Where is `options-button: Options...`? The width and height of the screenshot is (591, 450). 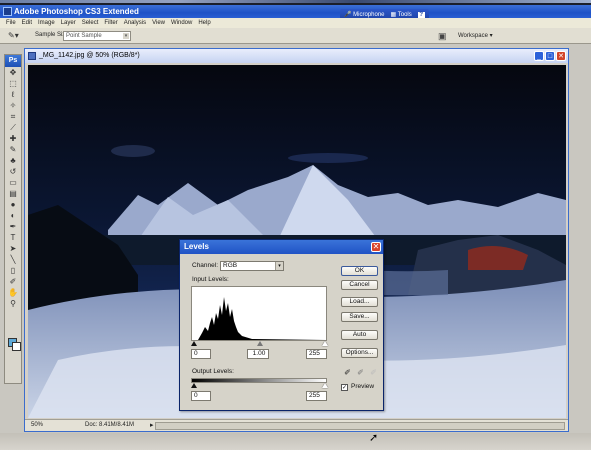 options-button: Options... is located at coordinates (359, 353).